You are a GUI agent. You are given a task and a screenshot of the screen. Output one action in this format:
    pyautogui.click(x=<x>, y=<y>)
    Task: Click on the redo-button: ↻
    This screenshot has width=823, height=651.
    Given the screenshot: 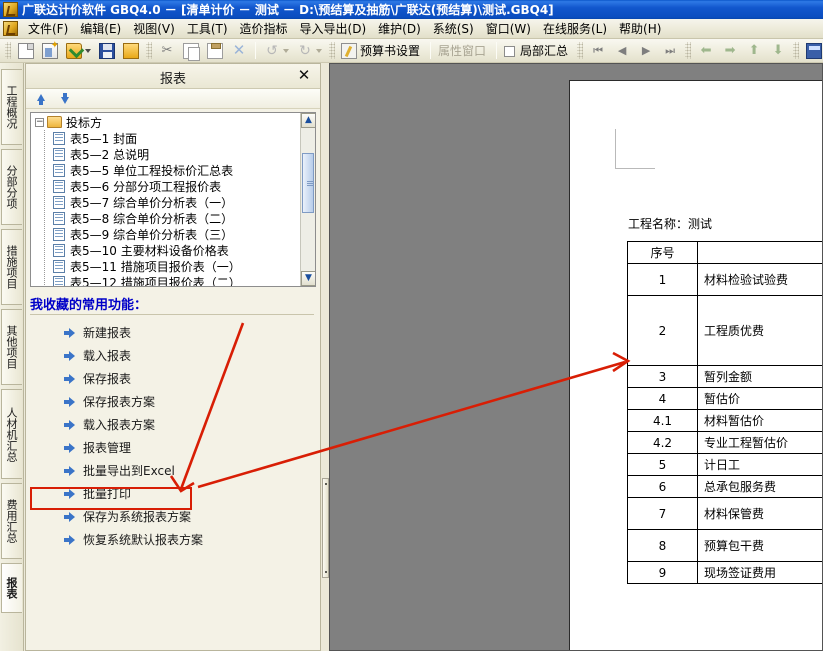 What is the action you would take?
    pyautogui.click(x=309, y=51)
    